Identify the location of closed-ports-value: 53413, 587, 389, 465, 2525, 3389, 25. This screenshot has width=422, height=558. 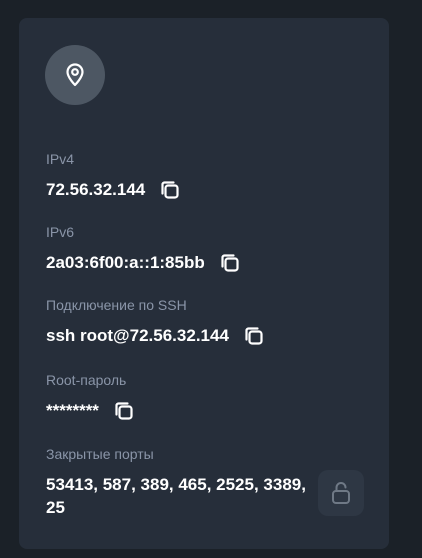
(176, 496).